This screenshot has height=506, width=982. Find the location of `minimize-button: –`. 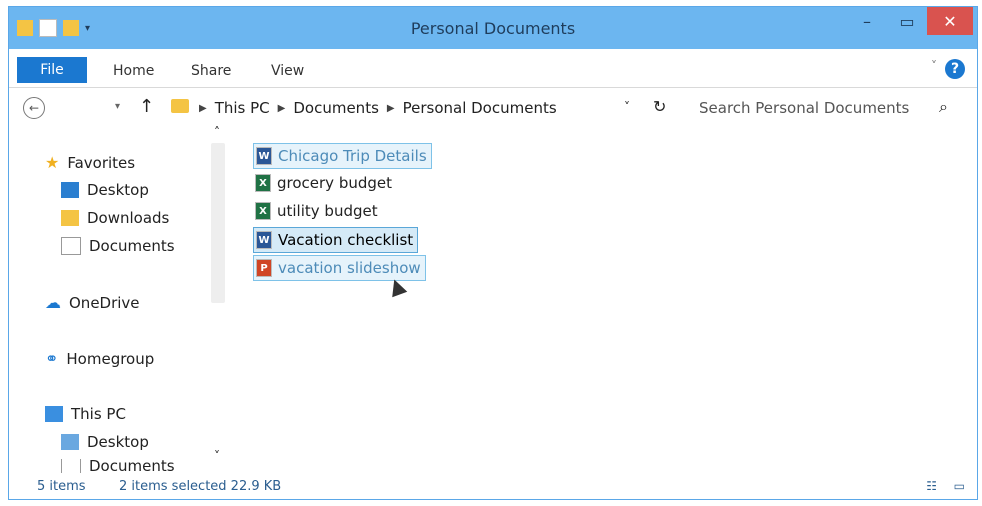

minimize-button: – is located at coordinates (867, 21).